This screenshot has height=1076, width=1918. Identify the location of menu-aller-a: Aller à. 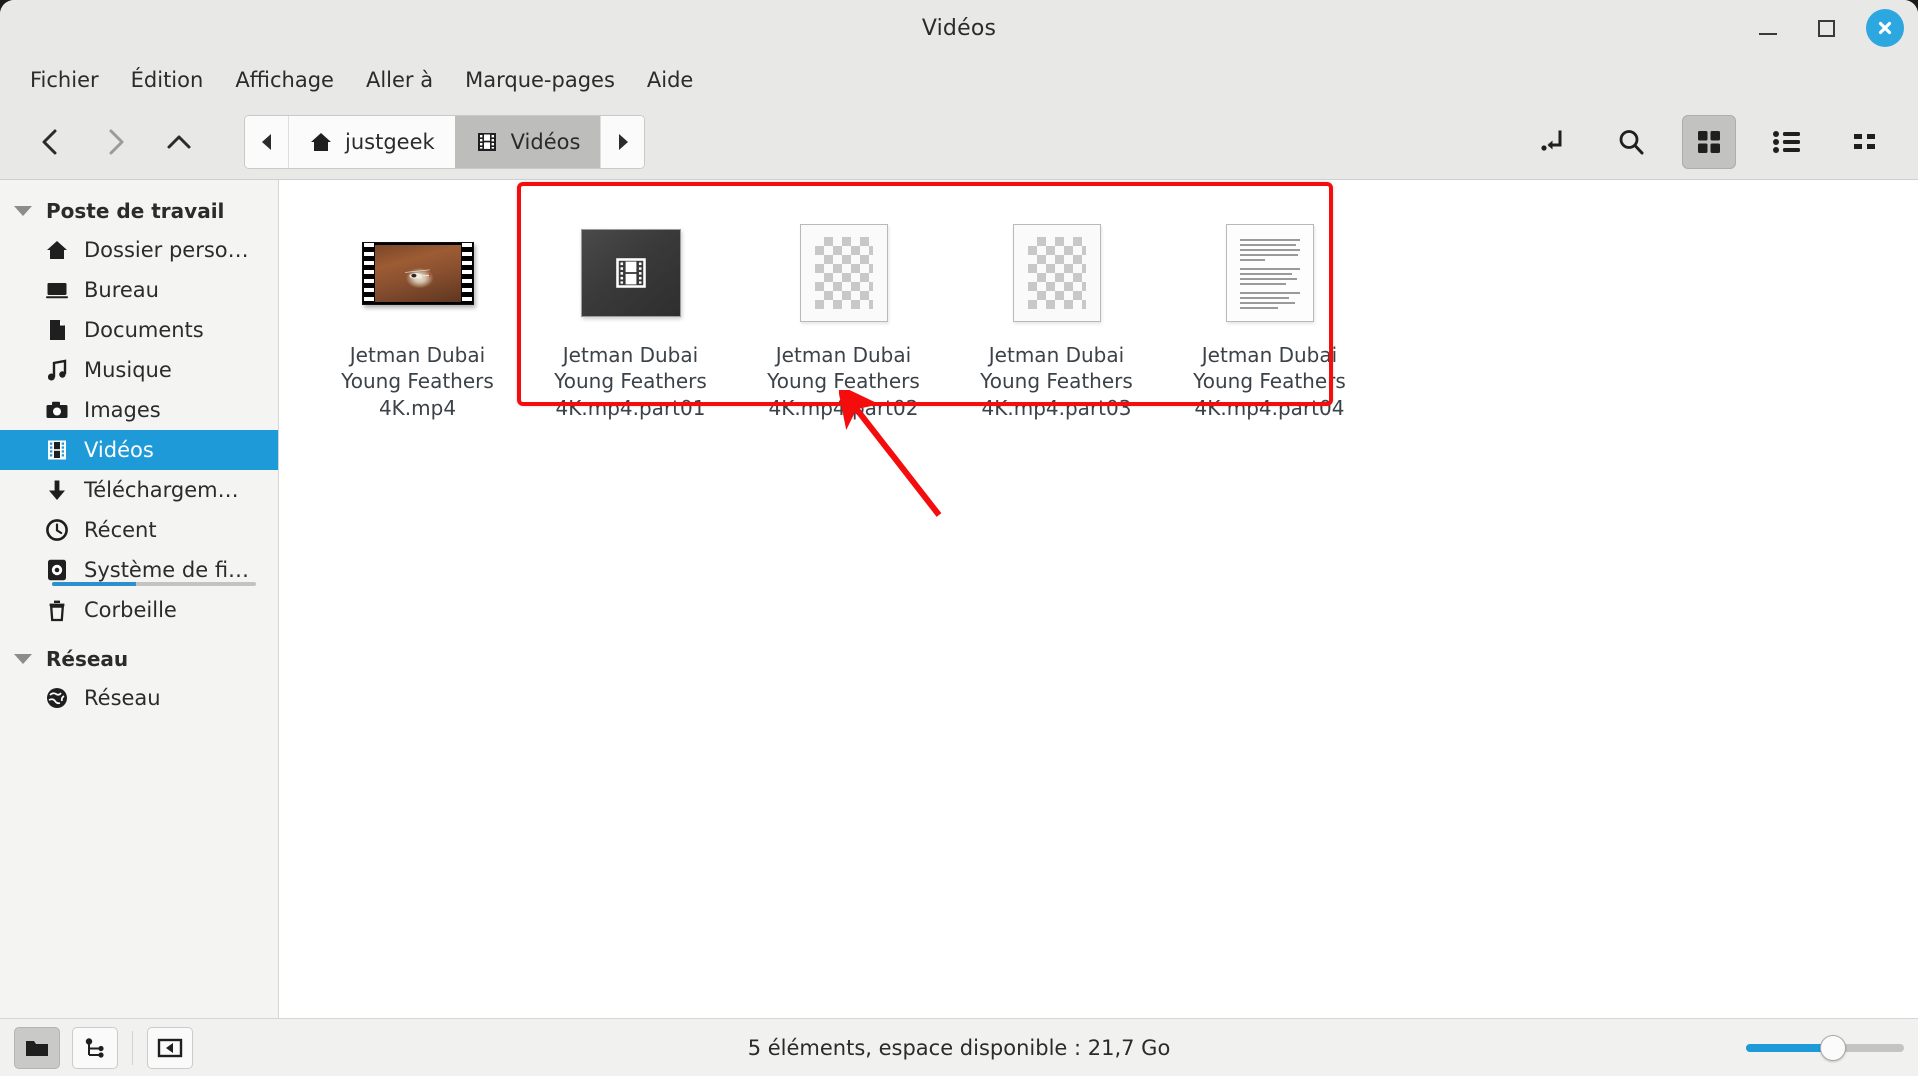
(399, 80).